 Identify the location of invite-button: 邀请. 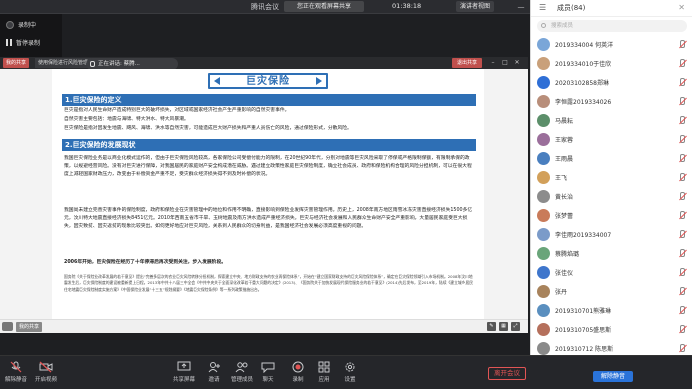
(214, 373).